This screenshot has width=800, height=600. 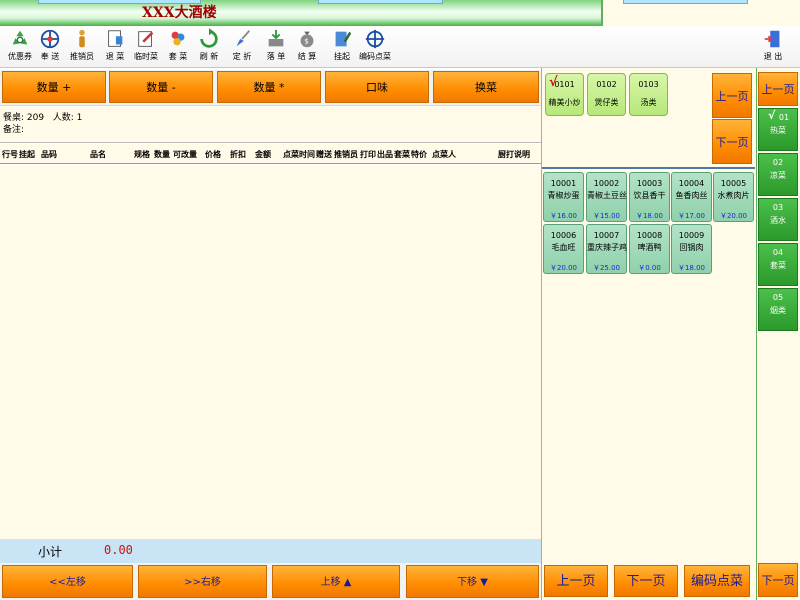 I want to click on move-left-button: <<左移, so click(x=67, y=581).